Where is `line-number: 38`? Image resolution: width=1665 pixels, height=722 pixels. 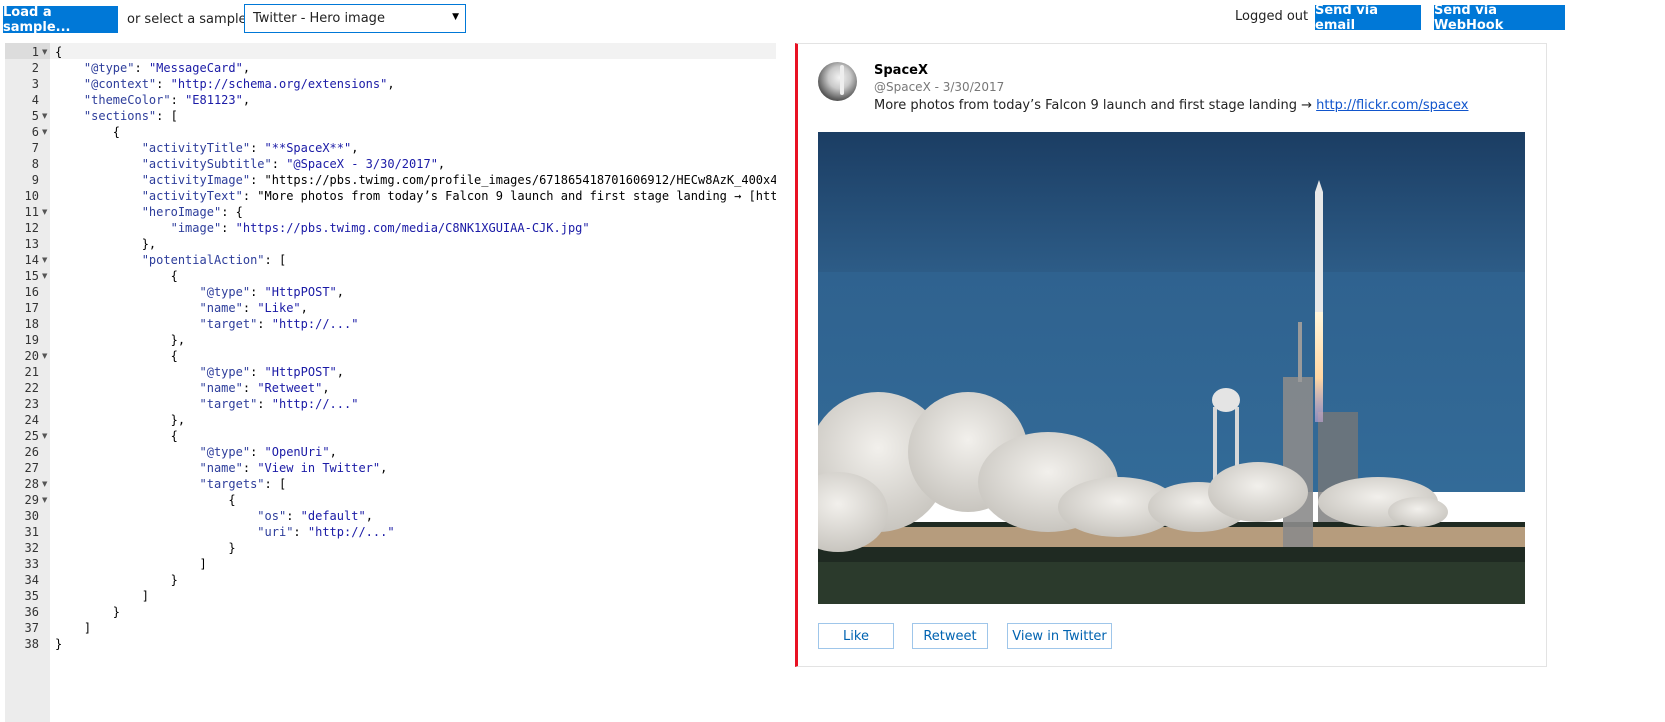 line-number: 38 is located at coordinates (31, 644).